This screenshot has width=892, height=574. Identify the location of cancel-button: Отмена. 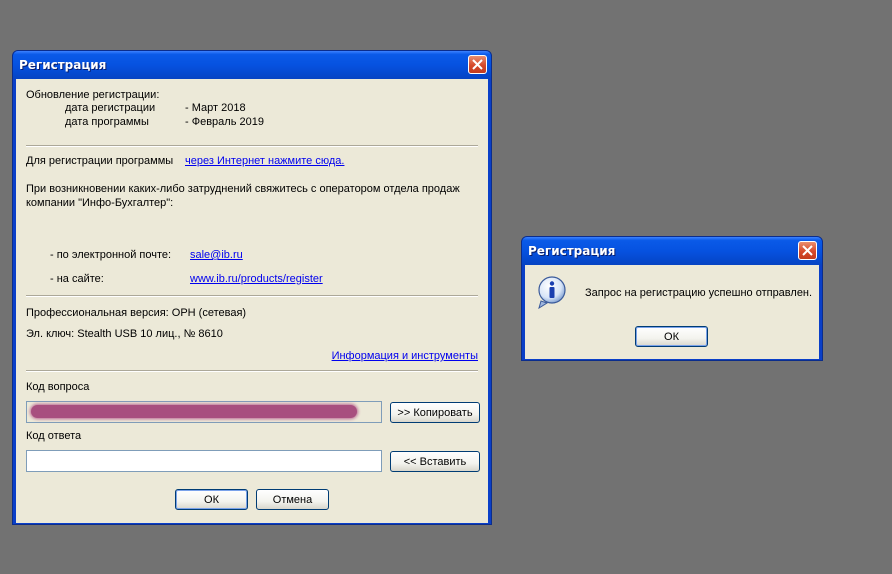
(292, 499).